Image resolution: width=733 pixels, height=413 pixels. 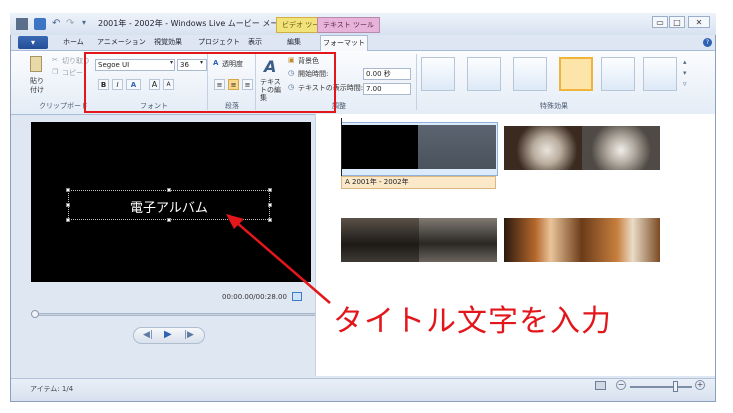 What do you see at coordinates (472, 321) in the screenshot?
I see `annotation-label: タイトル文字を入力` at bounding box center [472, 321].